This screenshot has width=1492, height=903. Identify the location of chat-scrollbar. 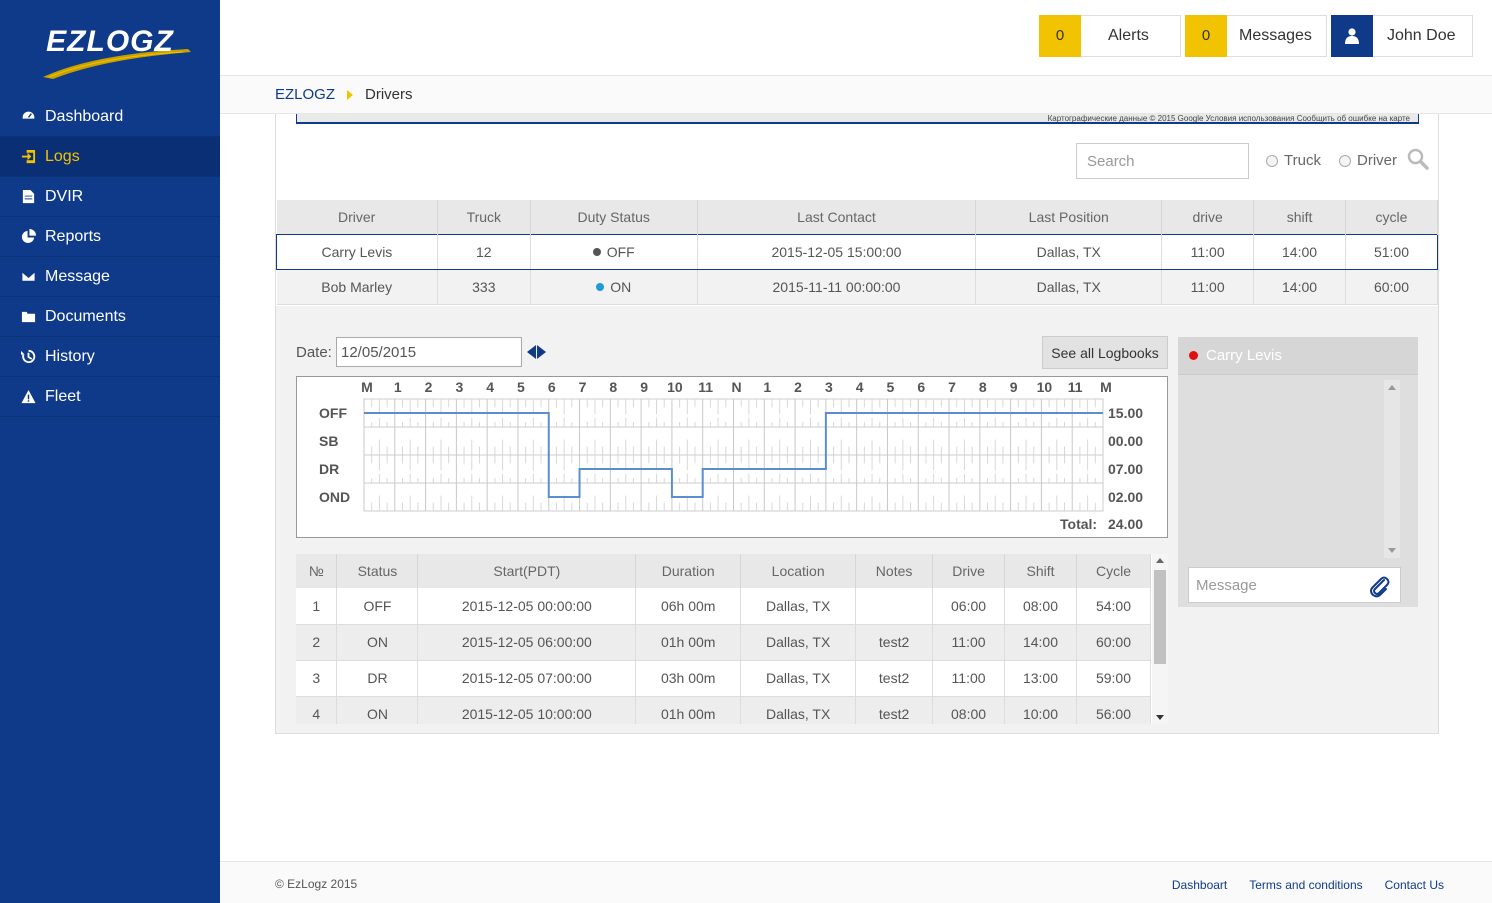
(1392, 469).